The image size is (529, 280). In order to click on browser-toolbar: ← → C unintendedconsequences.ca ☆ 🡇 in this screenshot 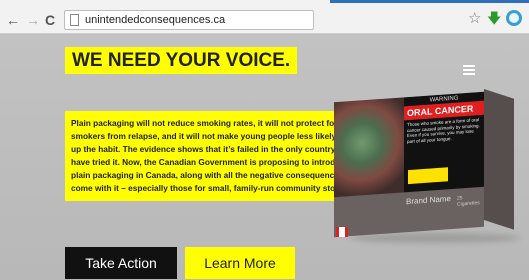, I will do `click(264, 17)`.